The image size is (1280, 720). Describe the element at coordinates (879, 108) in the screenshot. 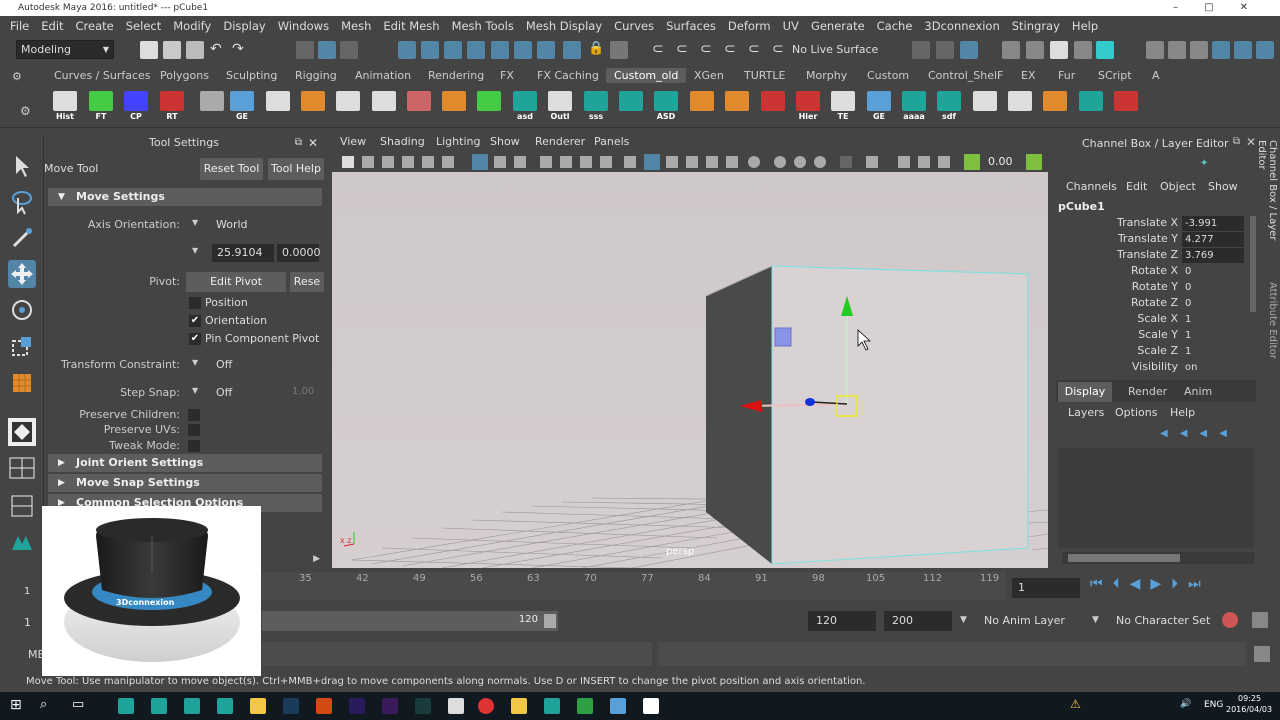

I see `shelf-button: GE` at that location.